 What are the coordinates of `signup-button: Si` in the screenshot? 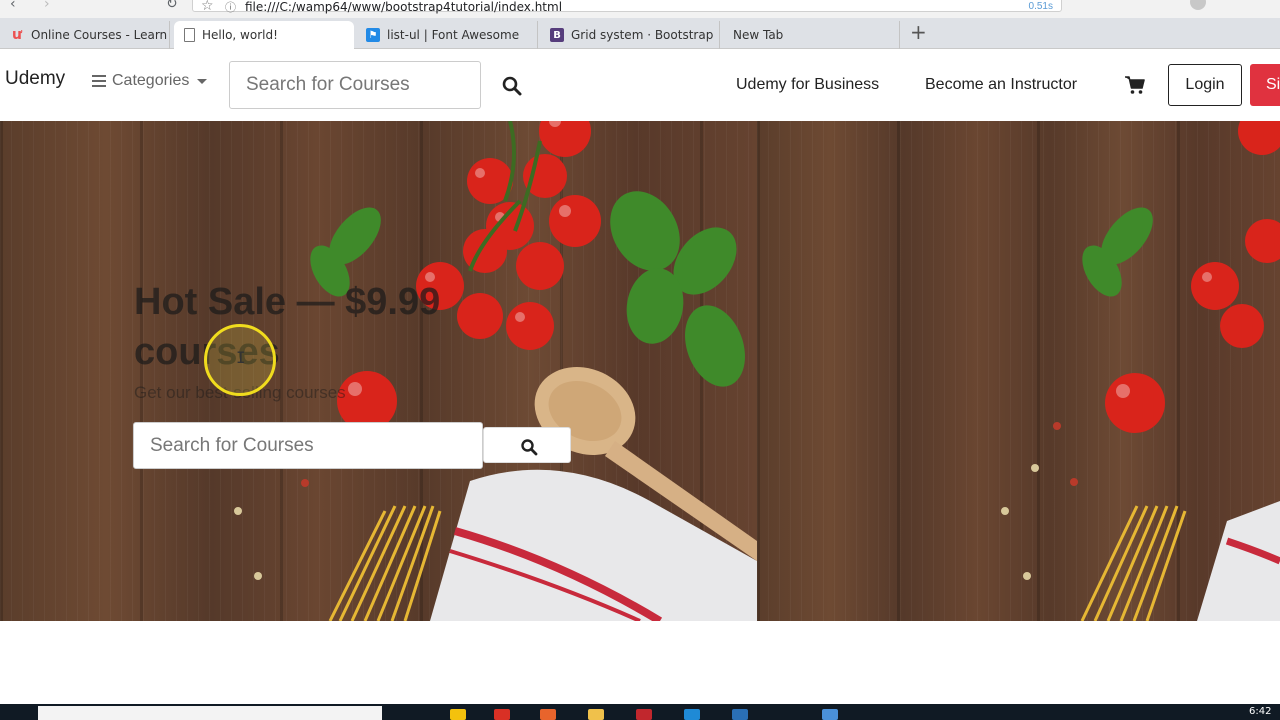 It's located at (1265, 85).